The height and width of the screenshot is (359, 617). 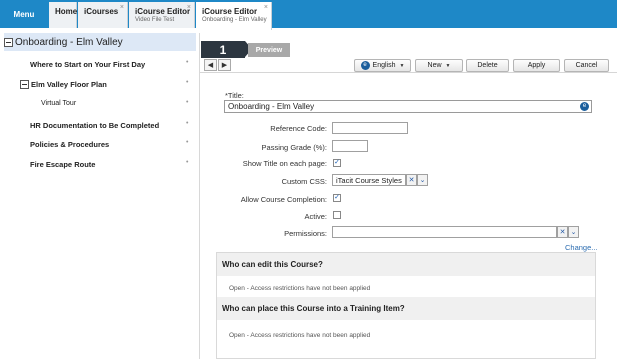 I want to click on tree-item-label: Policies & Procedures, so click(x=70, y=144).